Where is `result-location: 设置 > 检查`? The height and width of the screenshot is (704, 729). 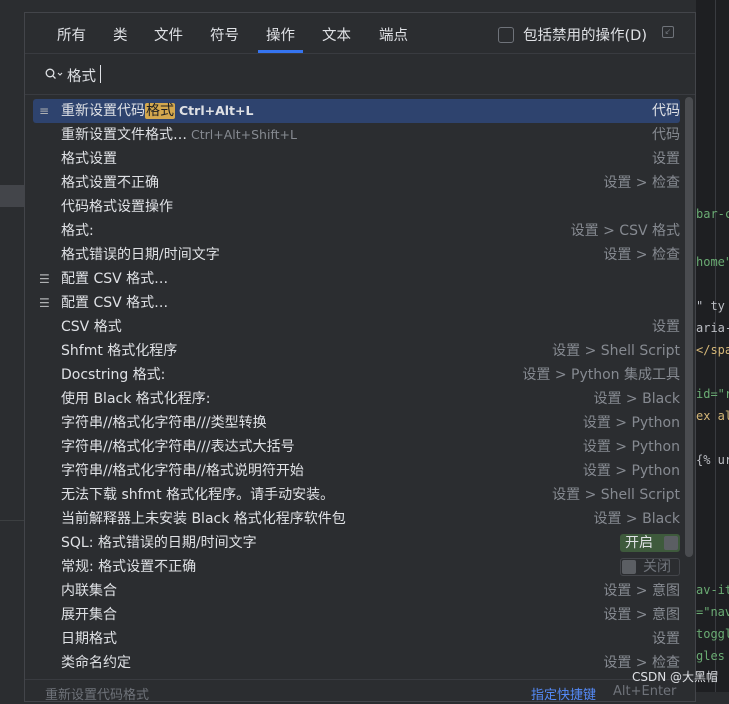
result-location: 设置 > 检查 is located at coordinates (641, 183).